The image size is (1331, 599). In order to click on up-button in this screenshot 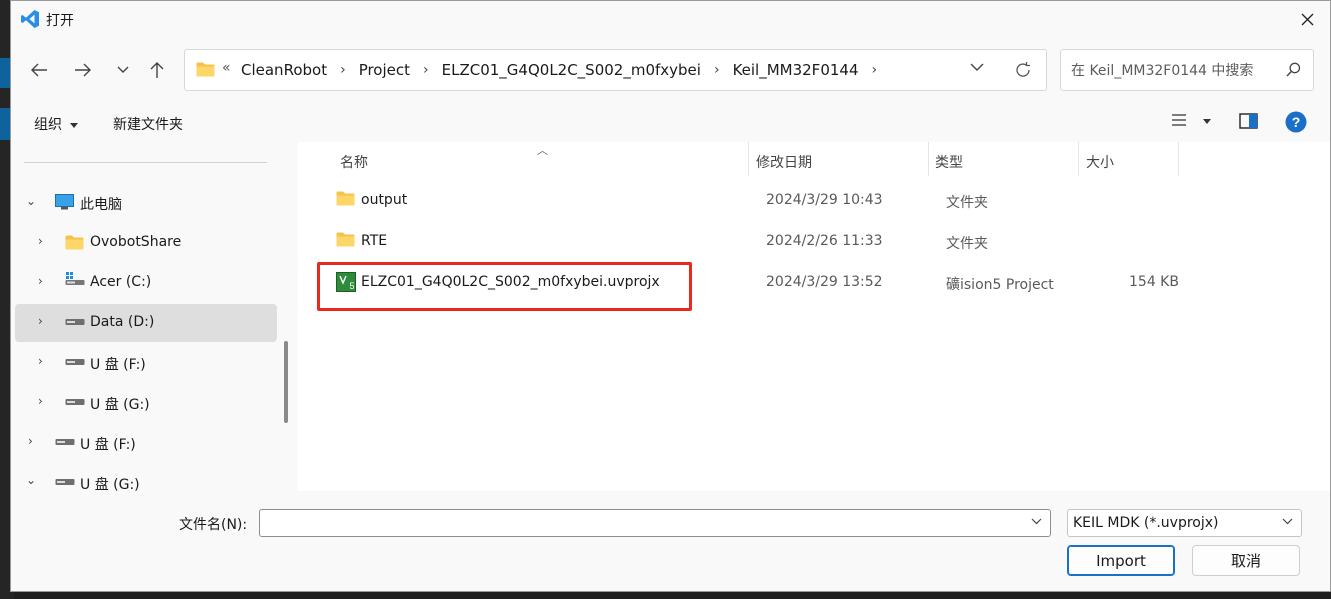, I will do `click(157, 70)`.